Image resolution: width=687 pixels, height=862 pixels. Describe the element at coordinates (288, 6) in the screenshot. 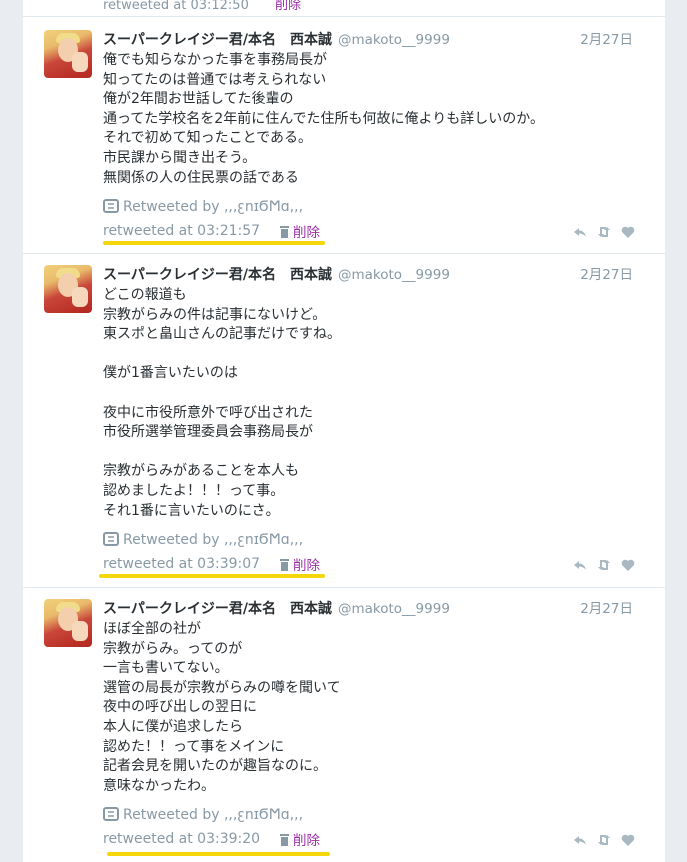

I see `previous-delete-link: 削除` at that location.